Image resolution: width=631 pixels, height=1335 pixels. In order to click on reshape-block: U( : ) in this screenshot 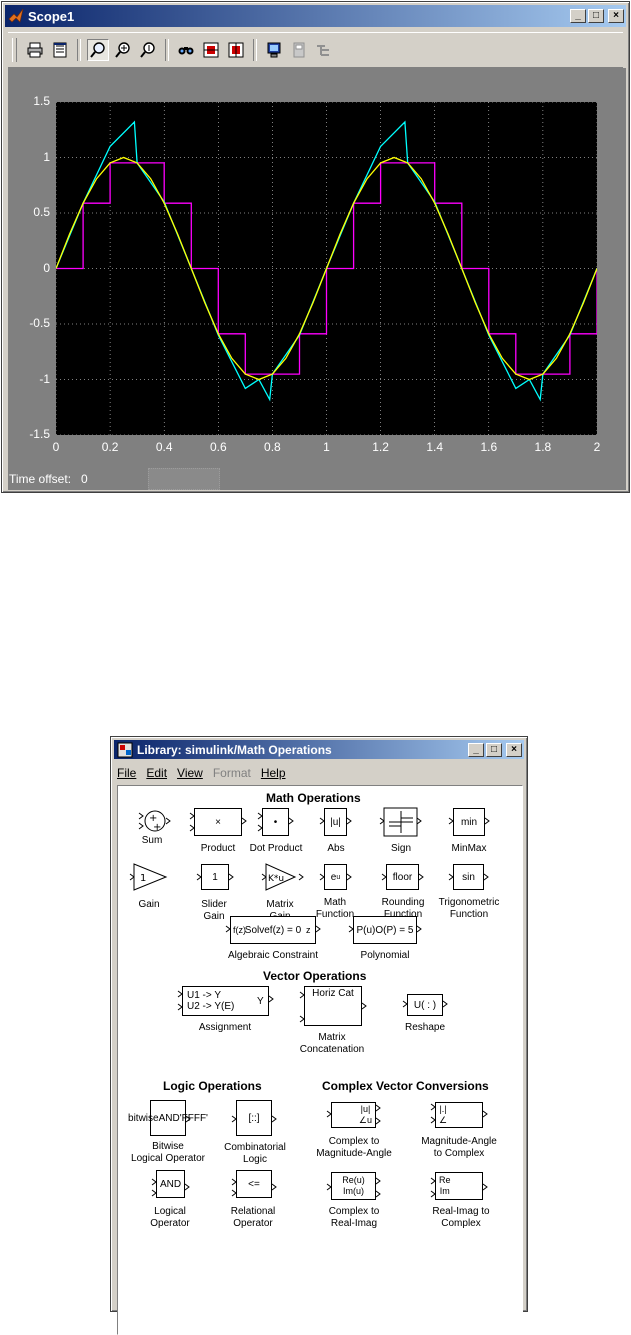, I will do `click(425, 1005)`.